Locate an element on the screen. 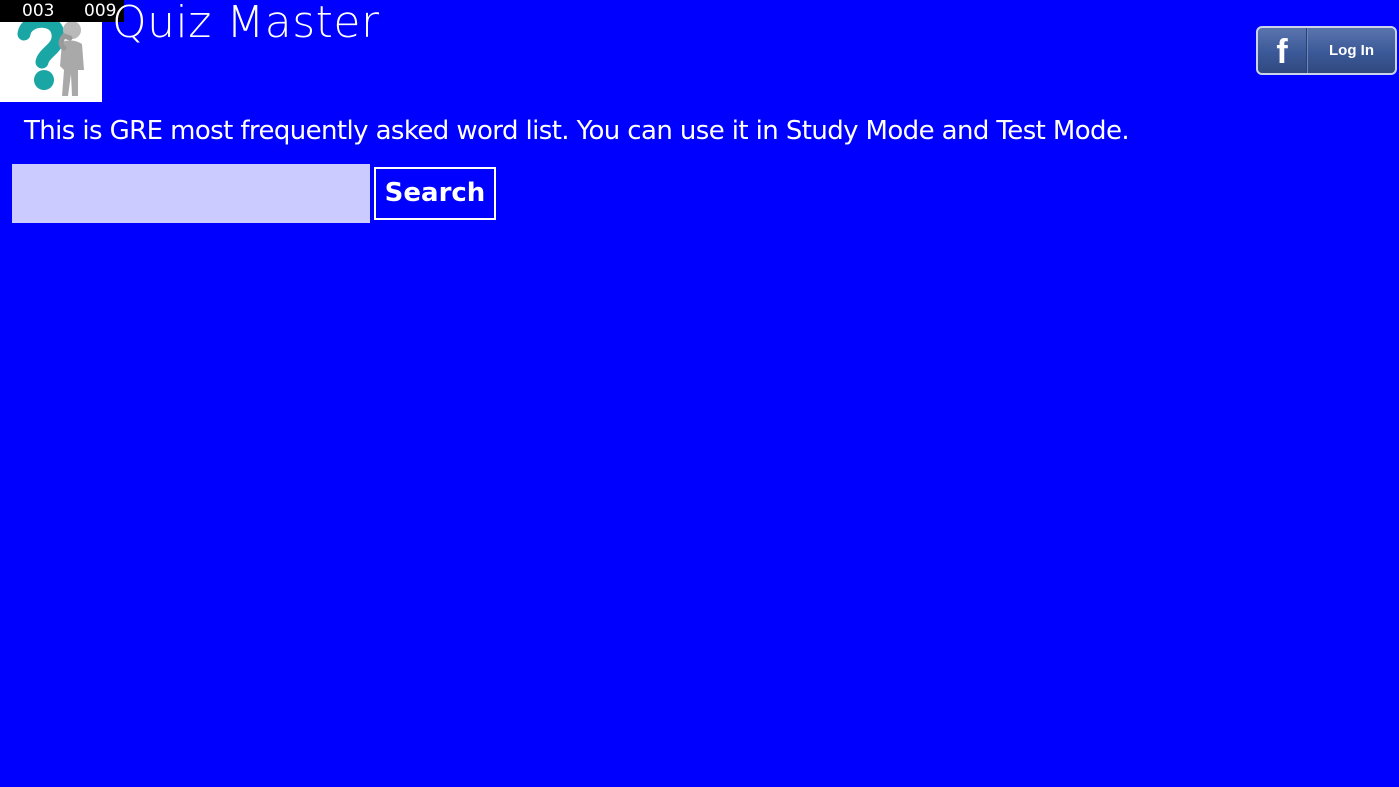  frame-counter-overlay: 003 009 is located at coordinates (62, 11).